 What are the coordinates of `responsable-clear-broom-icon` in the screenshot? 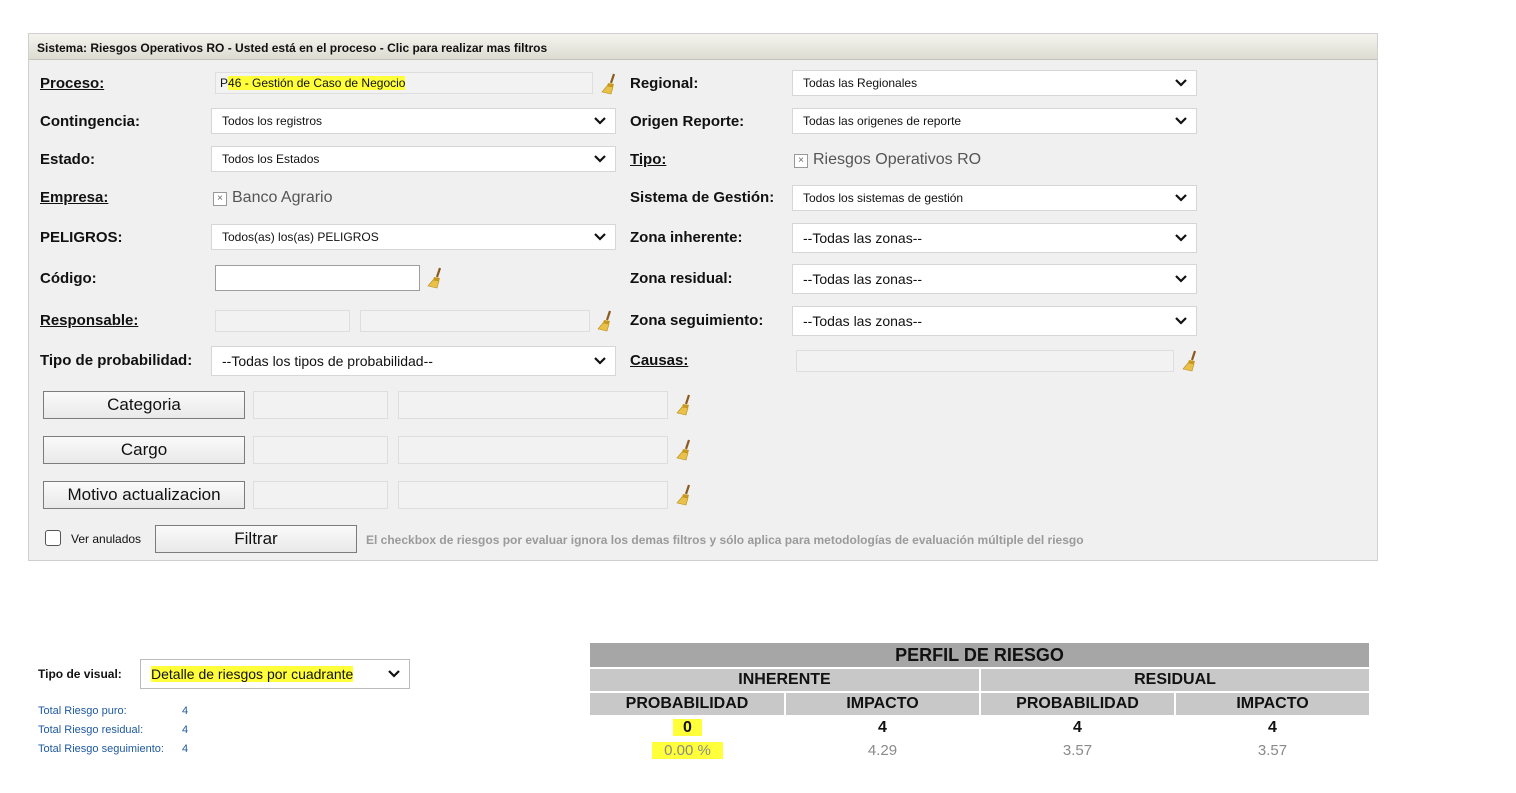 It's located at (606, 321).